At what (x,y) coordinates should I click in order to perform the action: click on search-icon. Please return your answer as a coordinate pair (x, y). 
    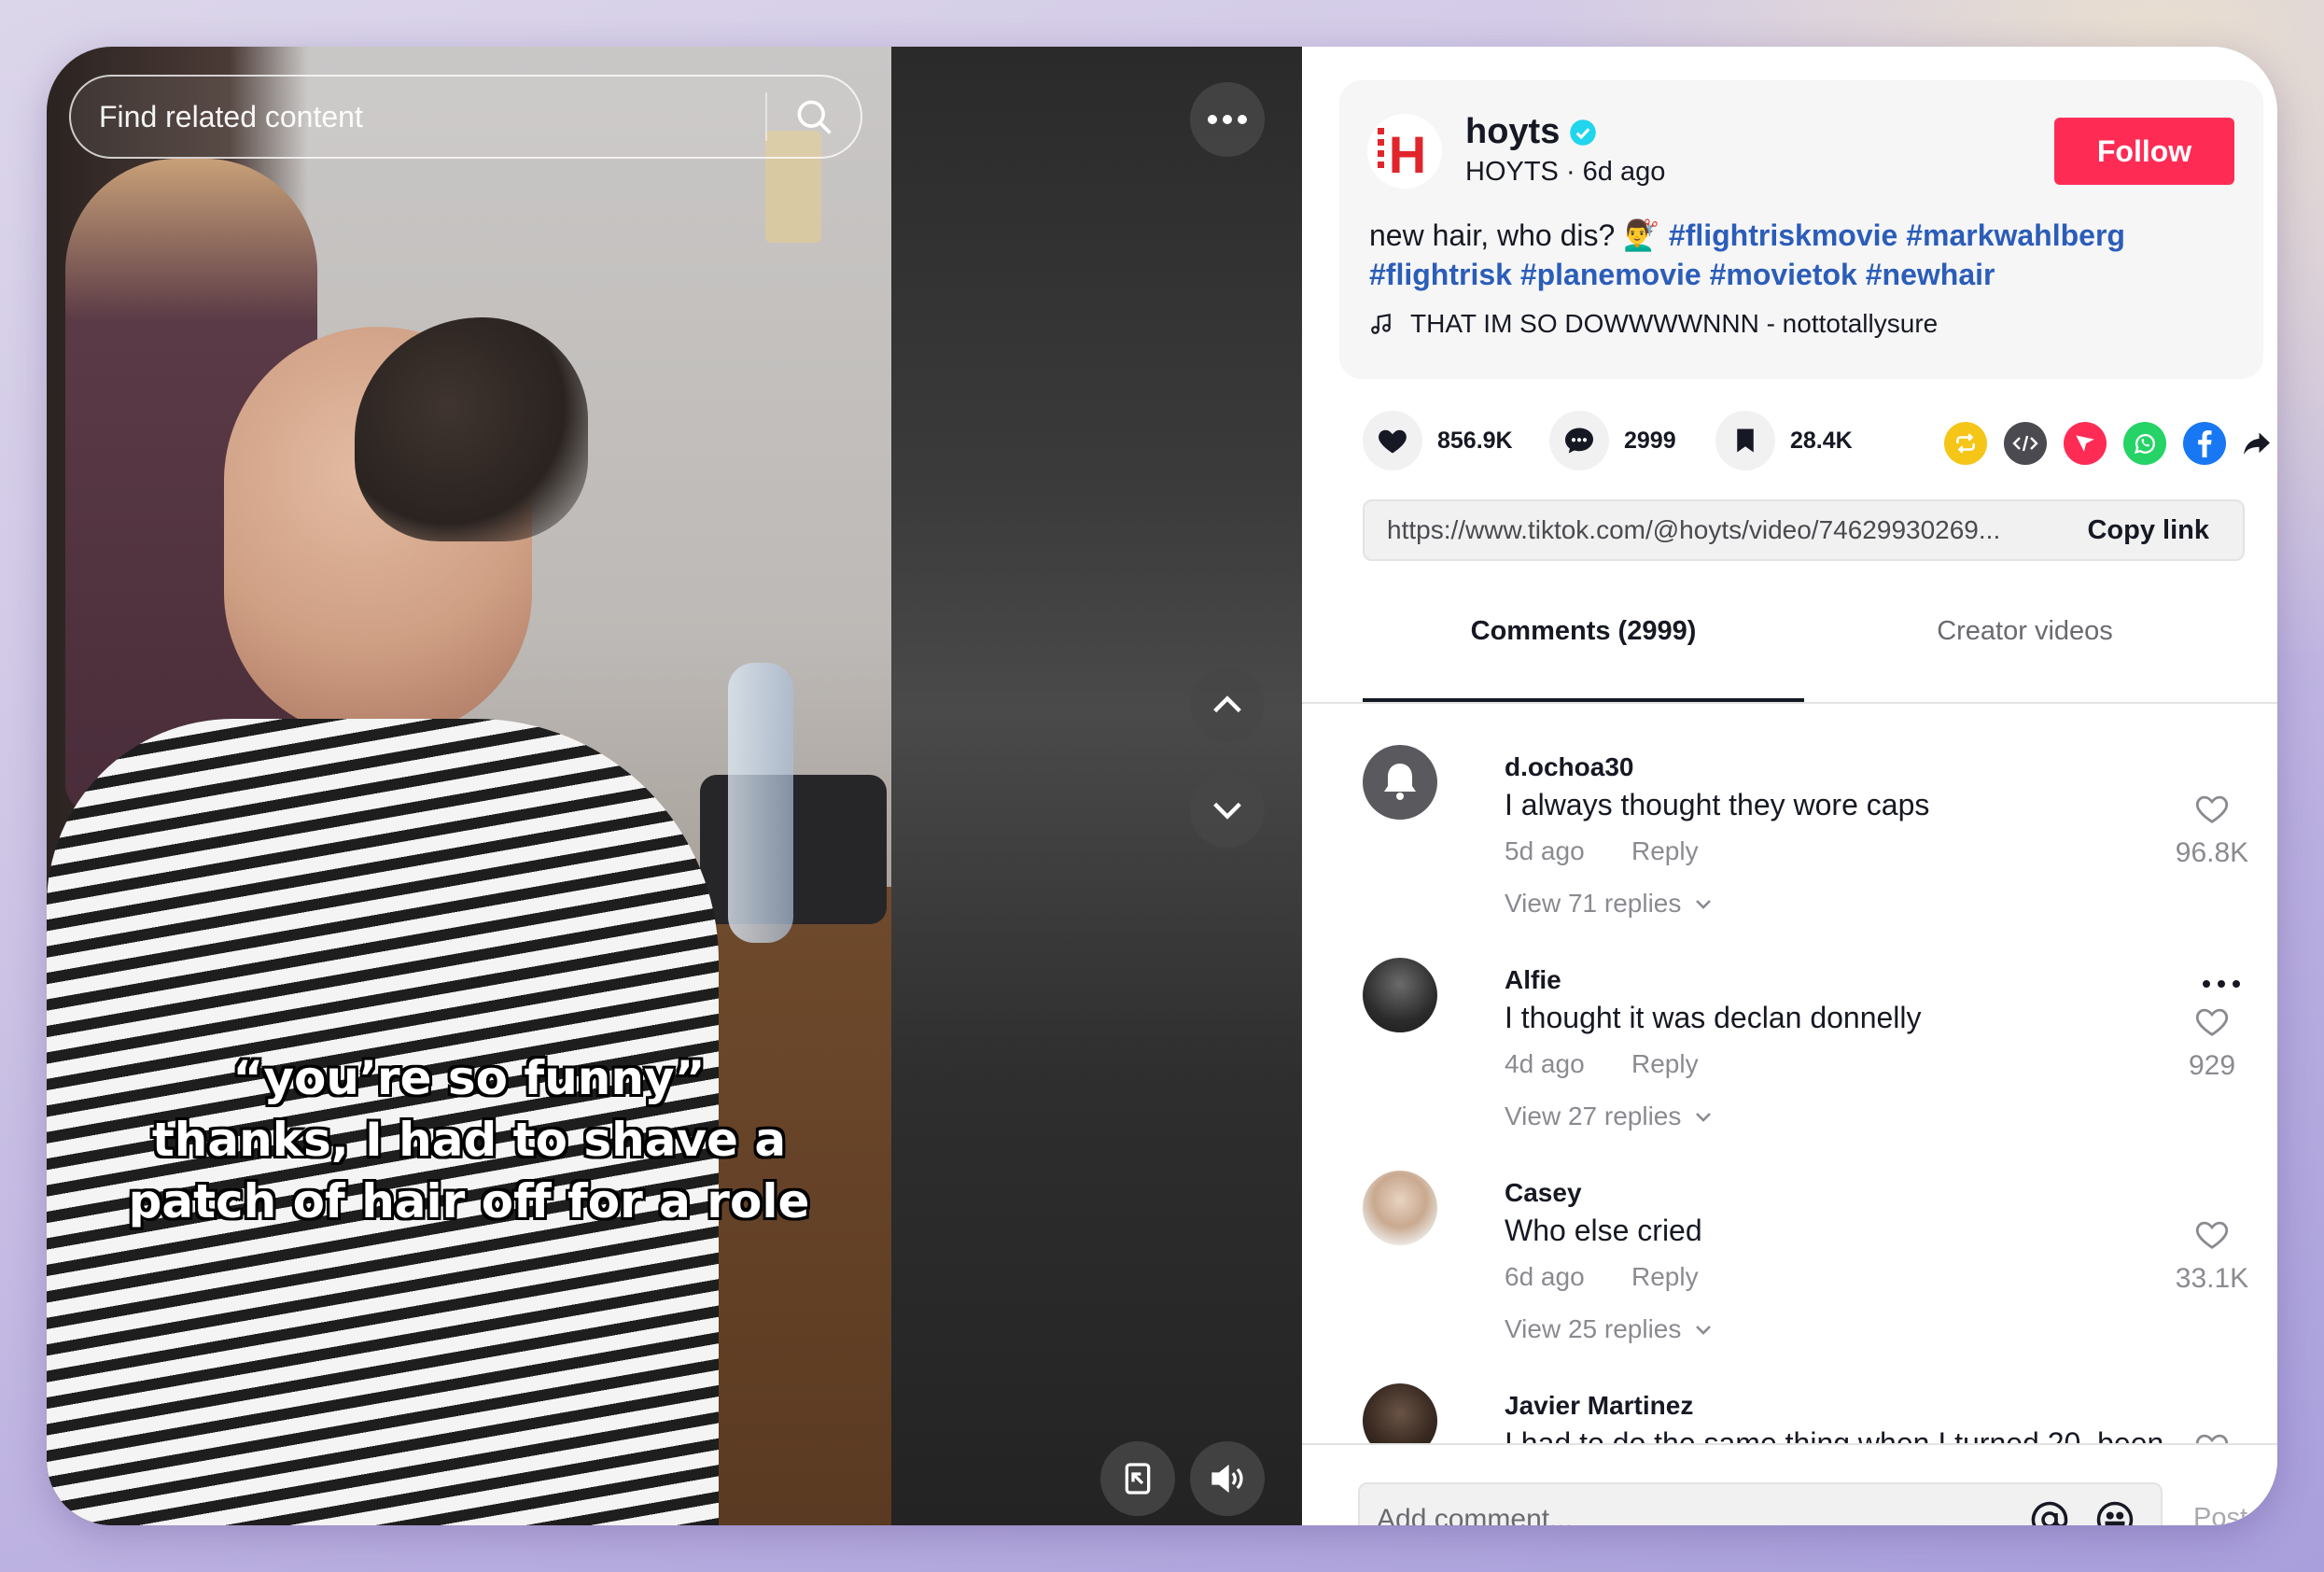
    Looking at the image, I should click on (814, 116).